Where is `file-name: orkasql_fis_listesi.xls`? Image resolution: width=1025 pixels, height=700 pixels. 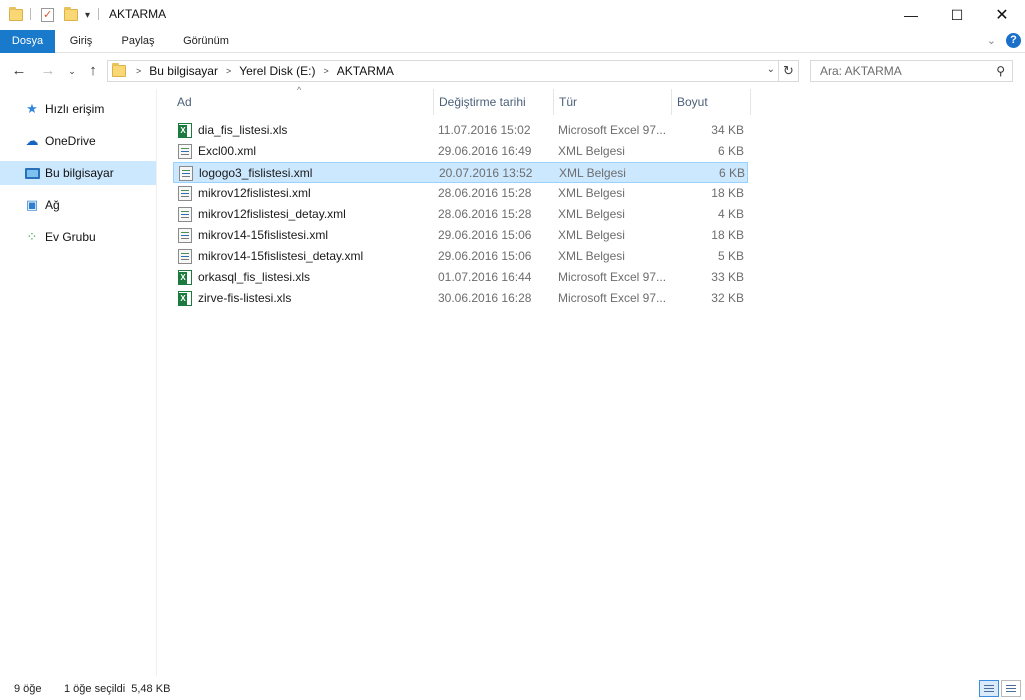 file-name: orkasql_fis_listesi.xls is located at coordinates (254, 277).